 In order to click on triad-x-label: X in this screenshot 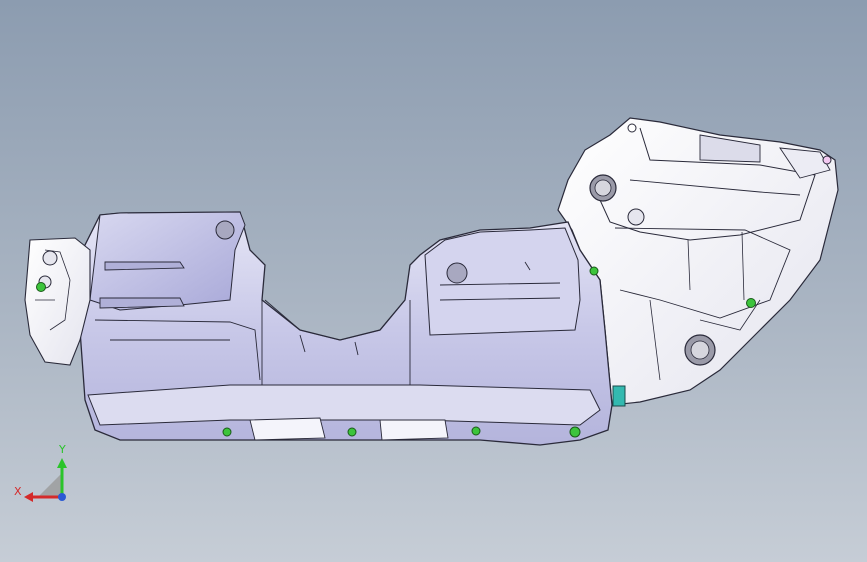, I will do `click(18, 491)`.